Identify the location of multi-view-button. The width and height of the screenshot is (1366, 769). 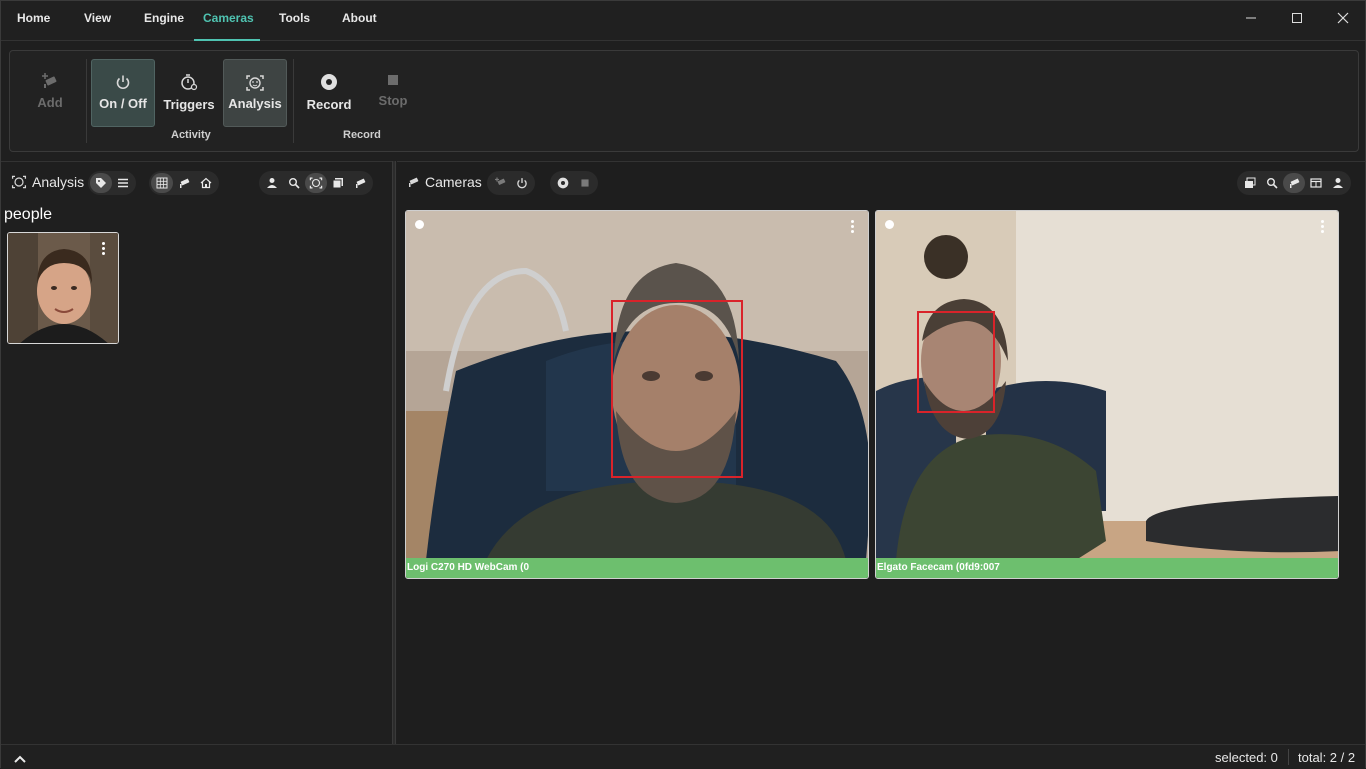
(1250, 183).